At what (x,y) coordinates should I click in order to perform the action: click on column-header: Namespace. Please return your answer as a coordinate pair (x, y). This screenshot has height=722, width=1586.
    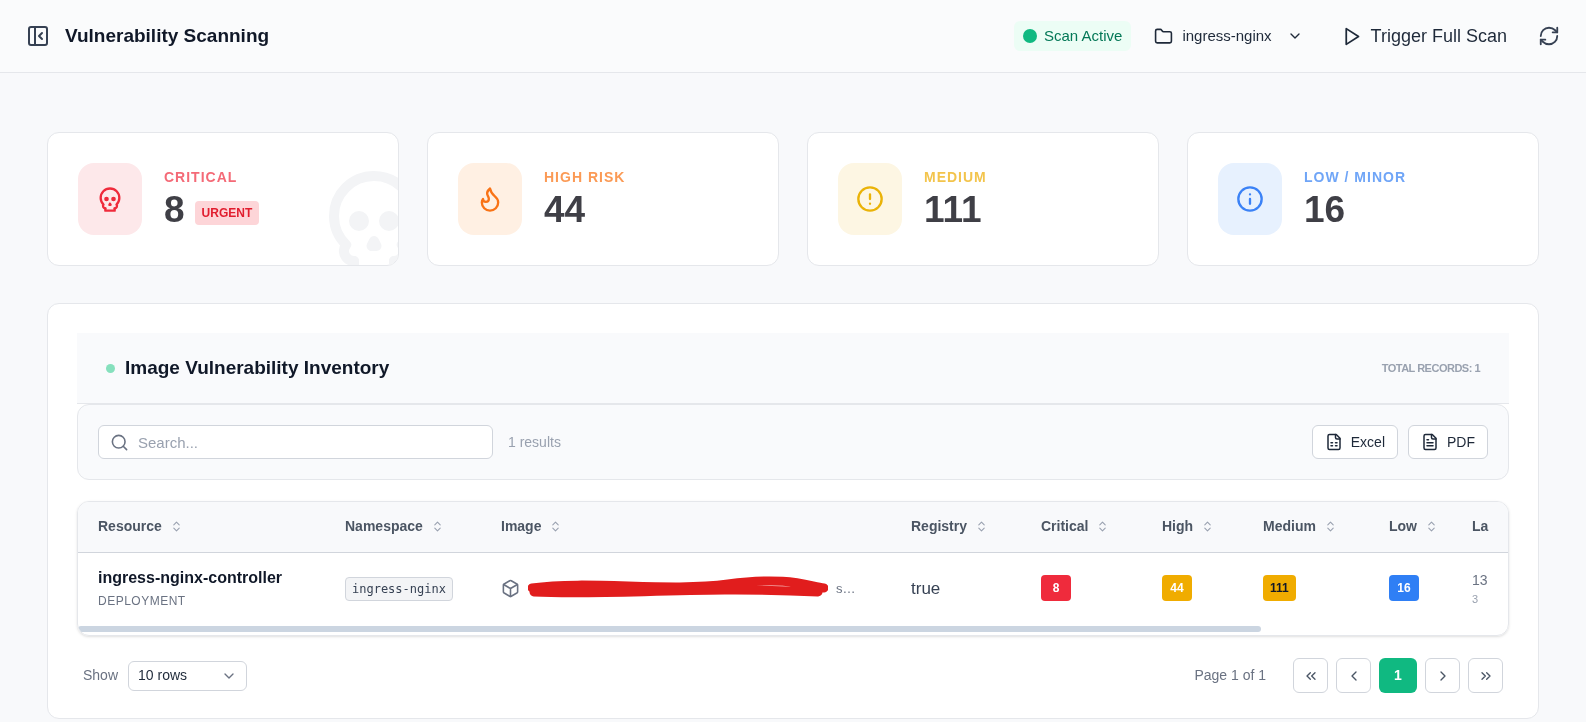
    Looking at the image, I should click on (394, 527).